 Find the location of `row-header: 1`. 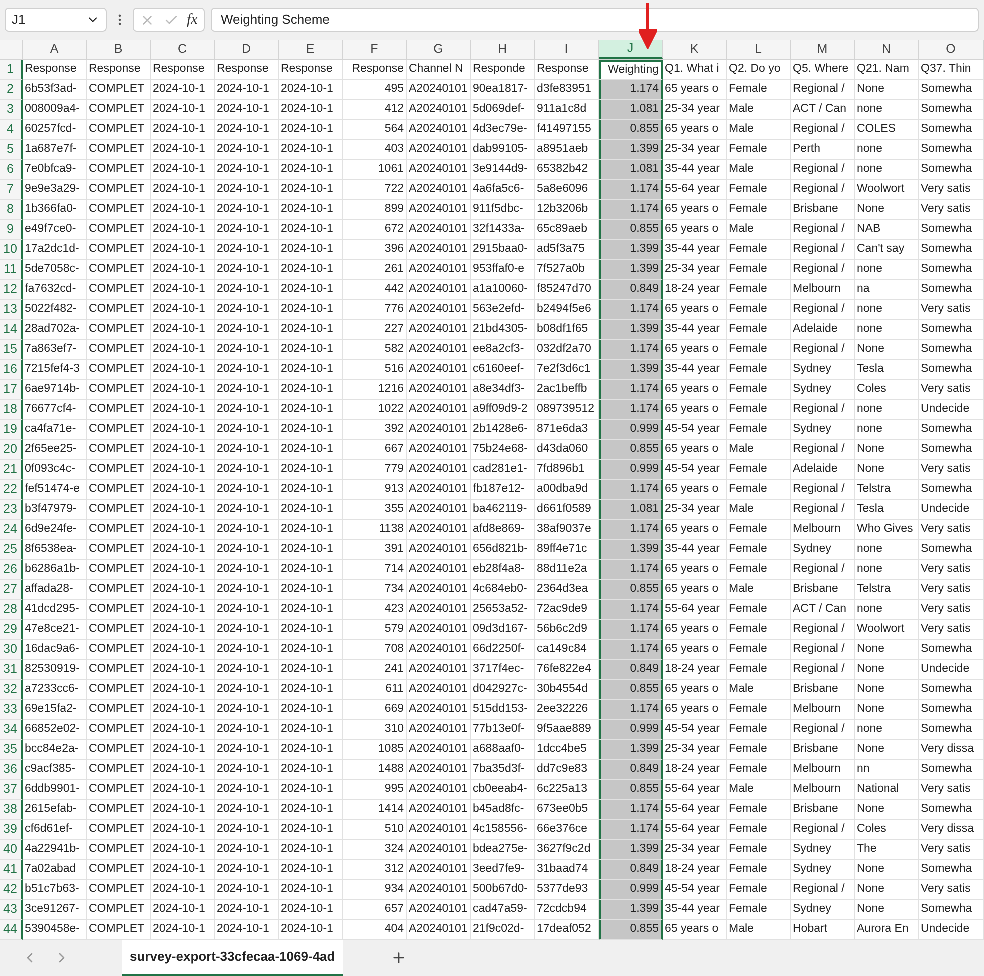

row-header: 1 is located at coordinates (11, 70).